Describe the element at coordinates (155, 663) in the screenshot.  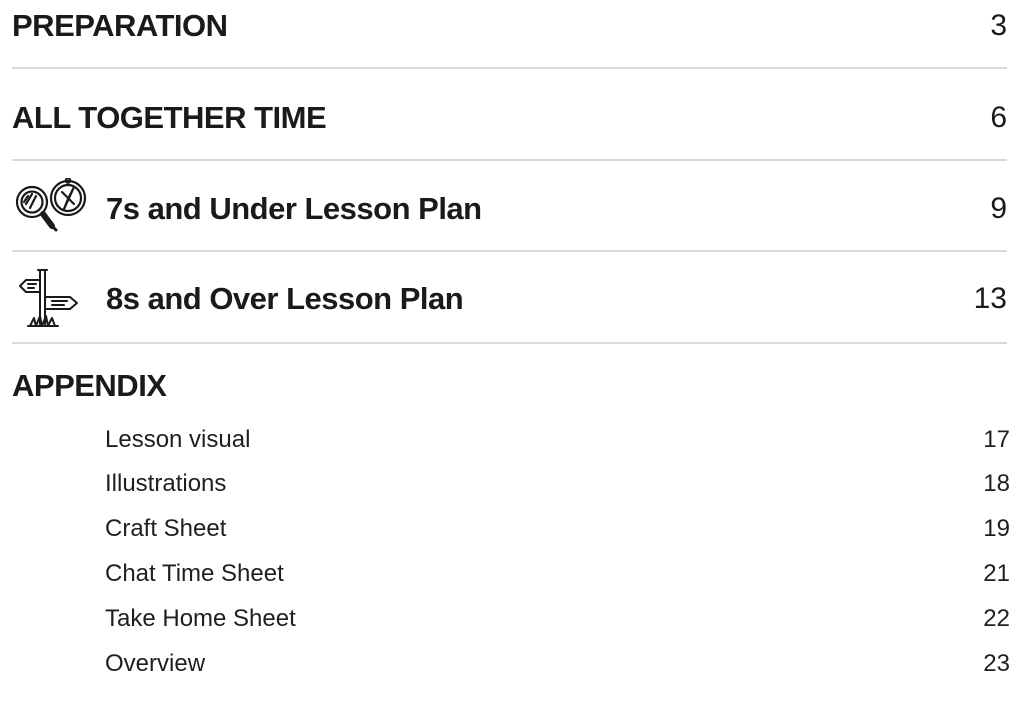
I see `appendix-item-title: Overview` at that location.